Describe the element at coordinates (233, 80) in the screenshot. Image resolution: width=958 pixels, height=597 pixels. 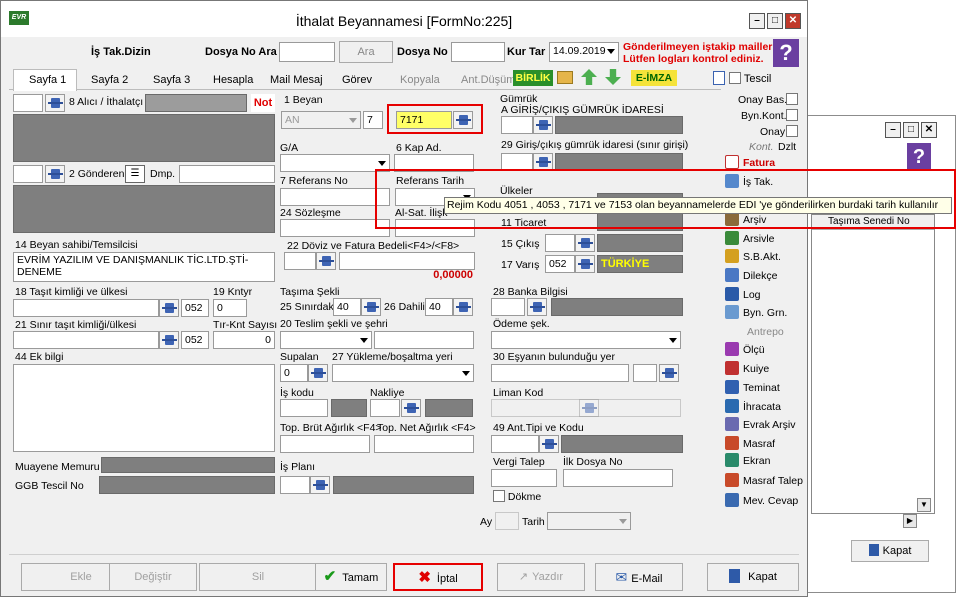
I see `tab-hesapla: Hesapla` at that location.